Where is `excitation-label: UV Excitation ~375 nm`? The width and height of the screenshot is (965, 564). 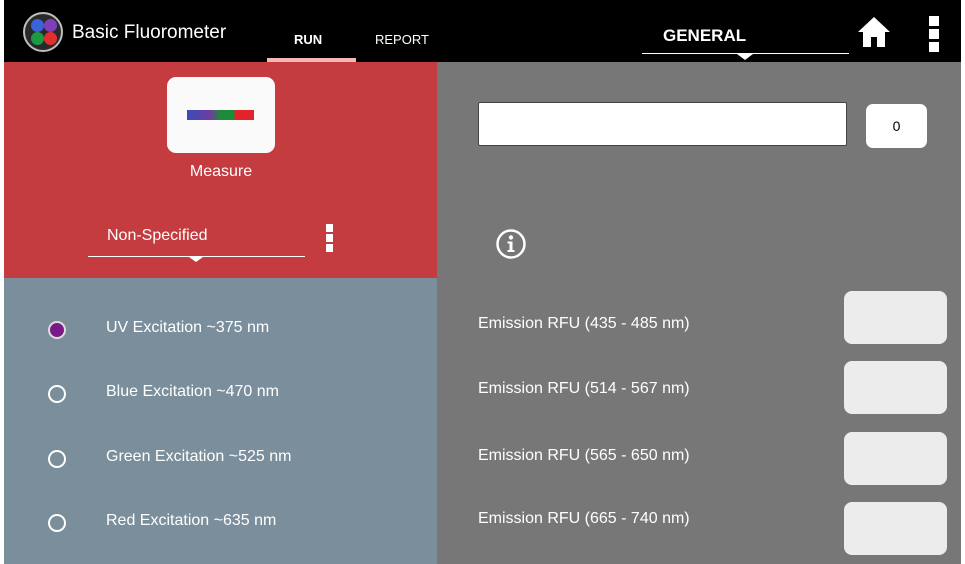
excitation-label: UV Excitation ~375 nm is located at coordinates (188, 327).